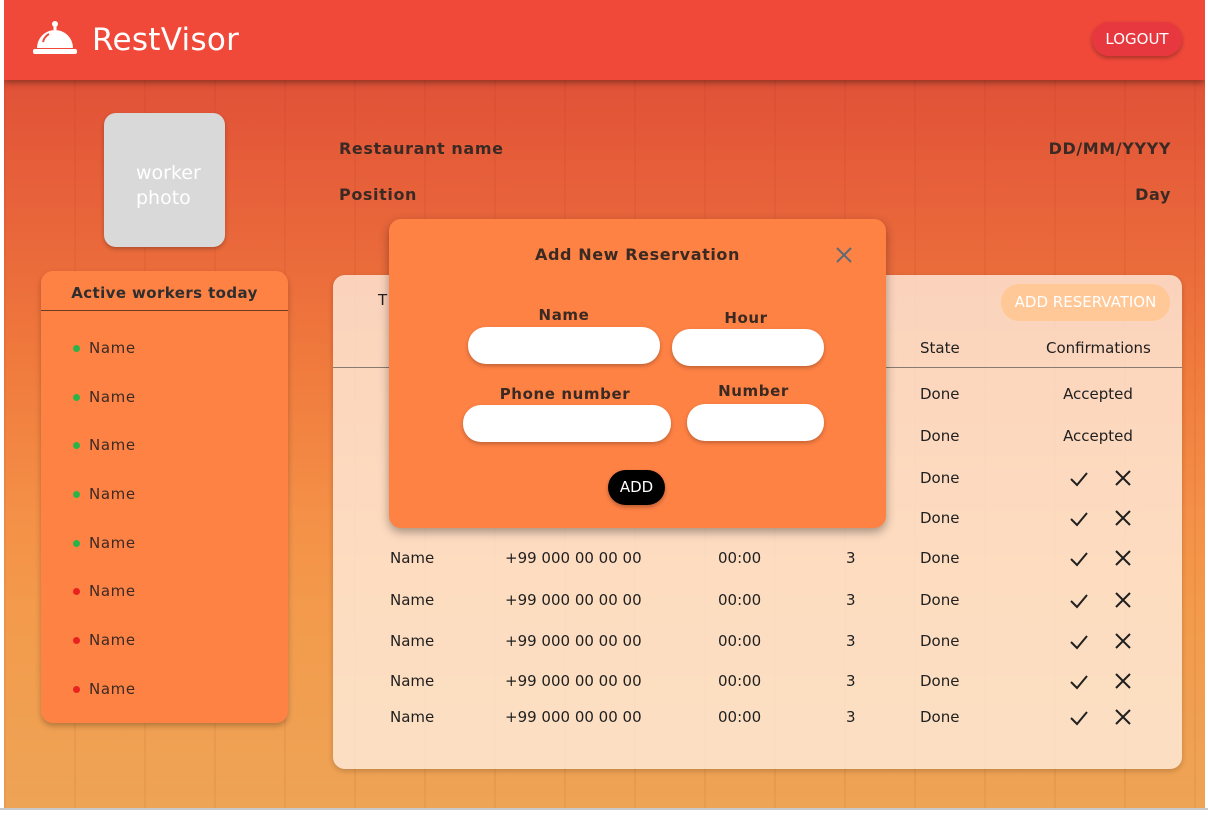 This screenshot has height=838, width=1208. Describe the element at coordinates (164, 293) in the screenshot. I see `workers-panel-title: Active workers today` at that location.